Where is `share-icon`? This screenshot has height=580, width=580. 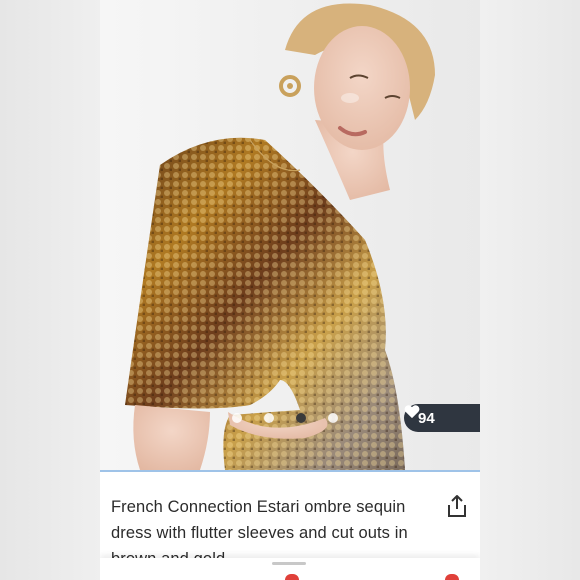 share-icon is located at coordinates (457, 506).